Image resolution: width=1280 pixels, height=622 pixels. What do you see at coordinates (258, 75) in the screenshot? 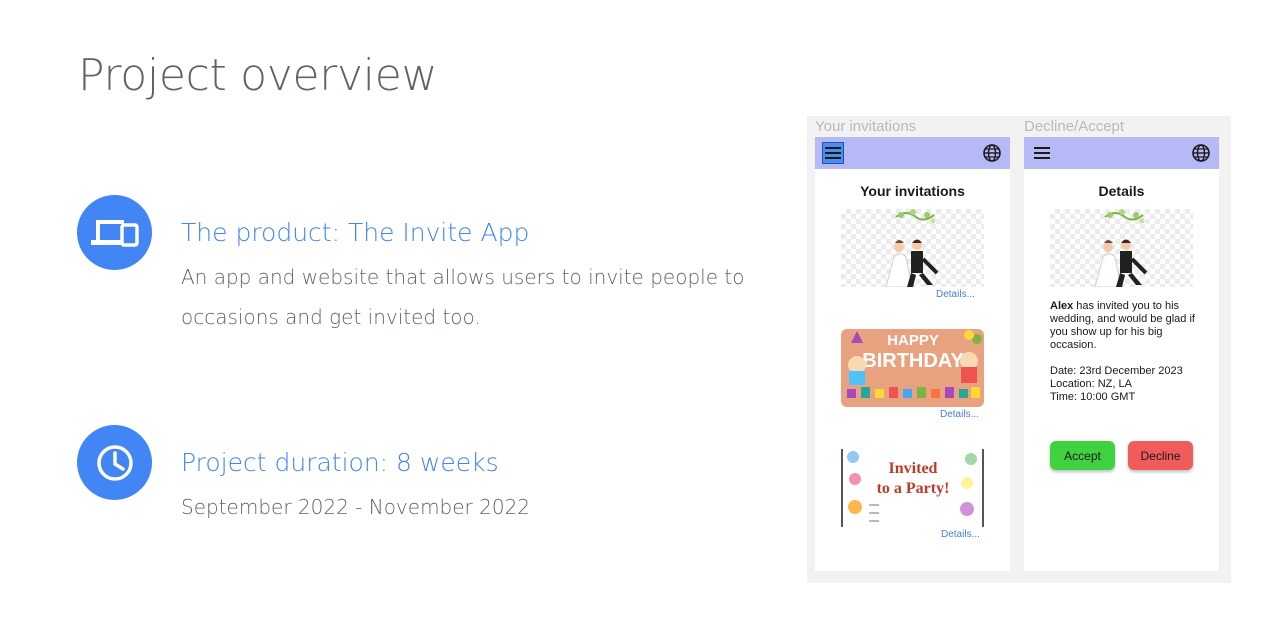
I see `page-title: Project overview` at bounding box center [258, 75].